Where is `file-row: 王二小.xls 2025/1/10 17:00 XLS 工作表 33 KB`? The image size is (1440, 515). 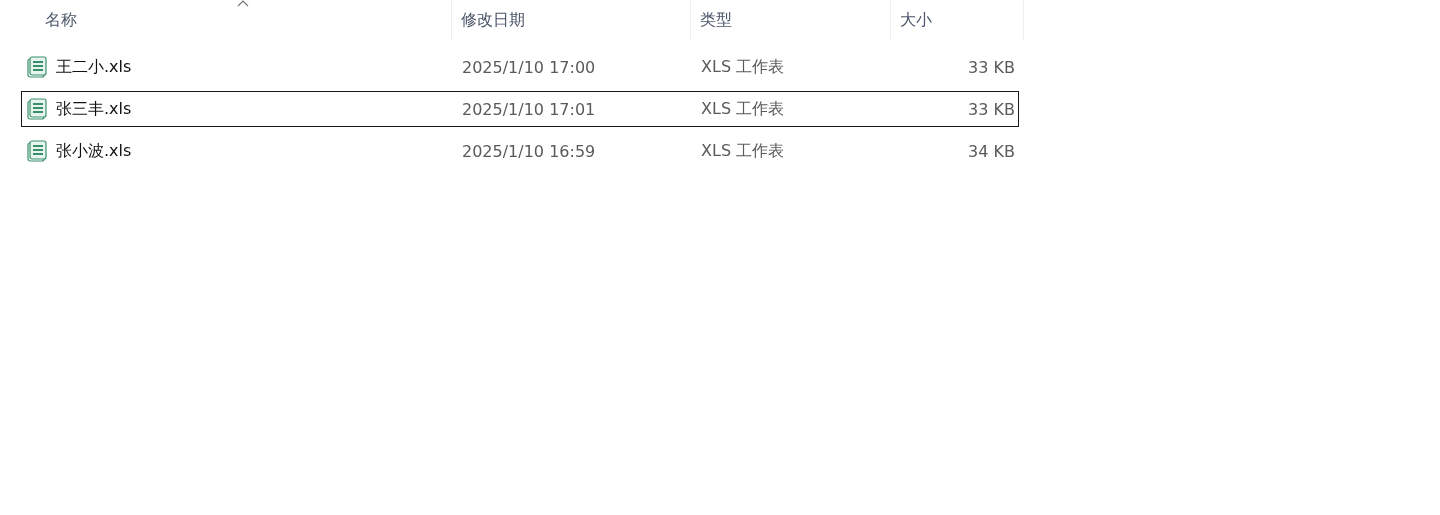 file-row: 王二小.xls 2025/1/10 17:00 XLS 工作表 33 KB is located at coordinates (520, 67).